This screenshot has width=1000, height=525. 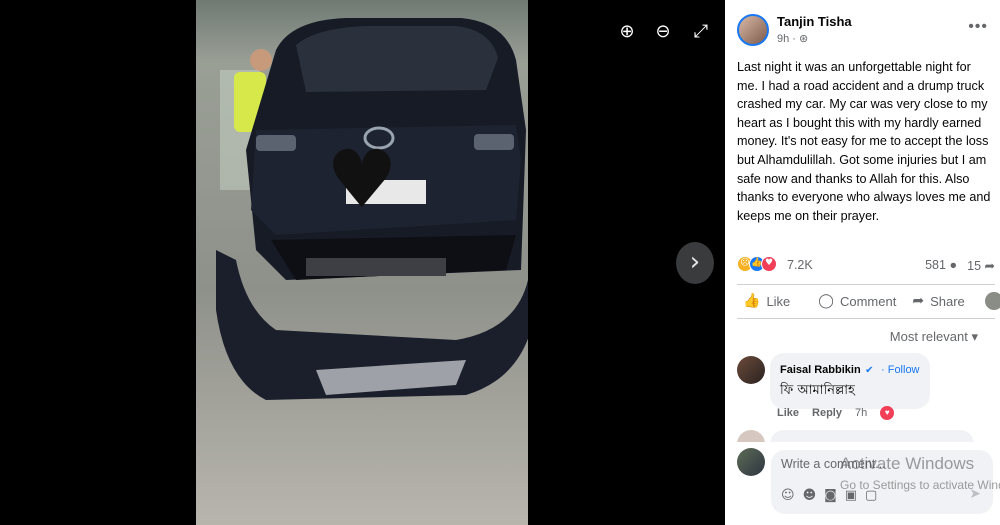 I want to click on comment-text: ফি আমানিল্লাহ, so click(x=817, y=390).